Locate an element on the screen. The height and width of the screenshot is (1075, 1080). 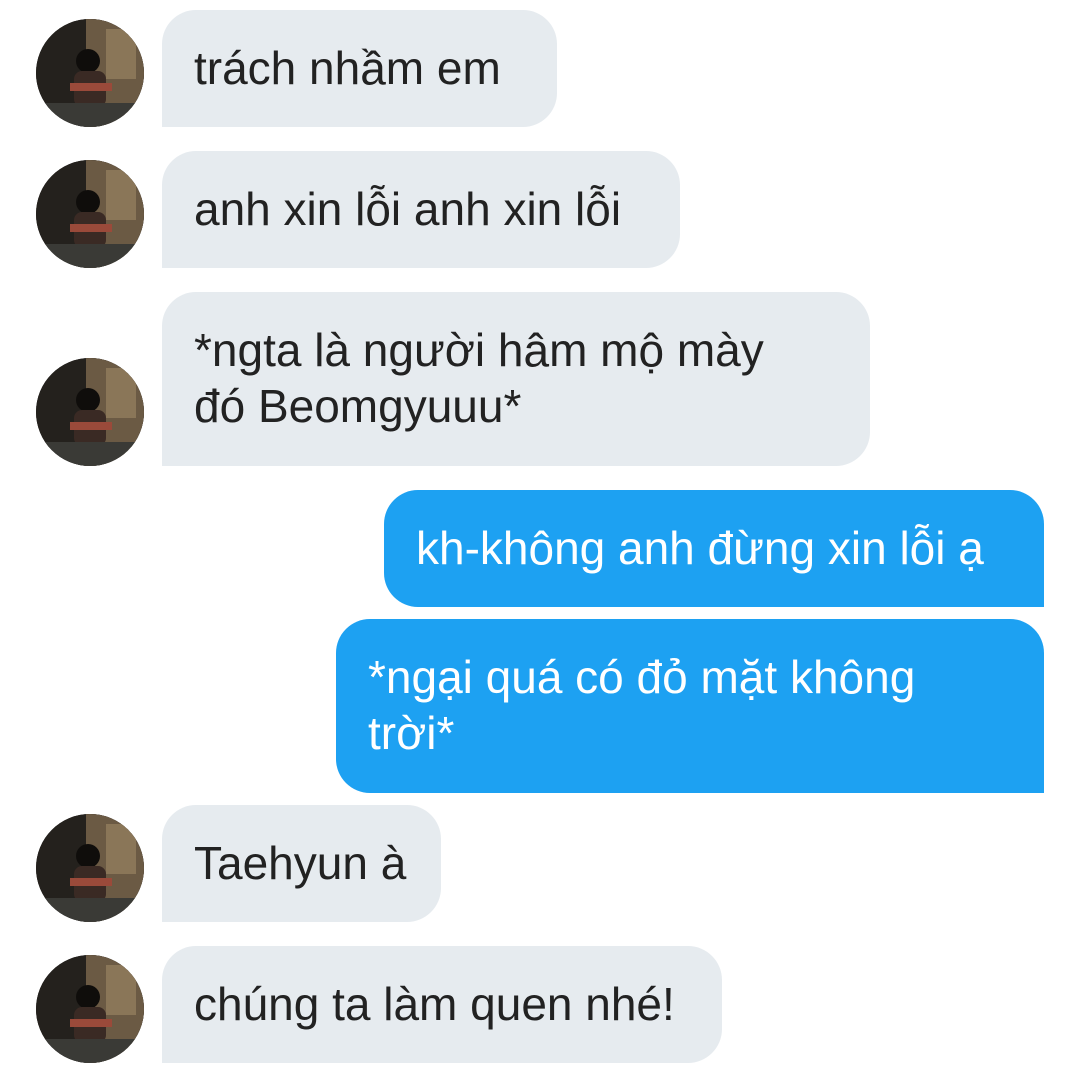
message-text: trách nhầm em is located at coordinates (347, 68).